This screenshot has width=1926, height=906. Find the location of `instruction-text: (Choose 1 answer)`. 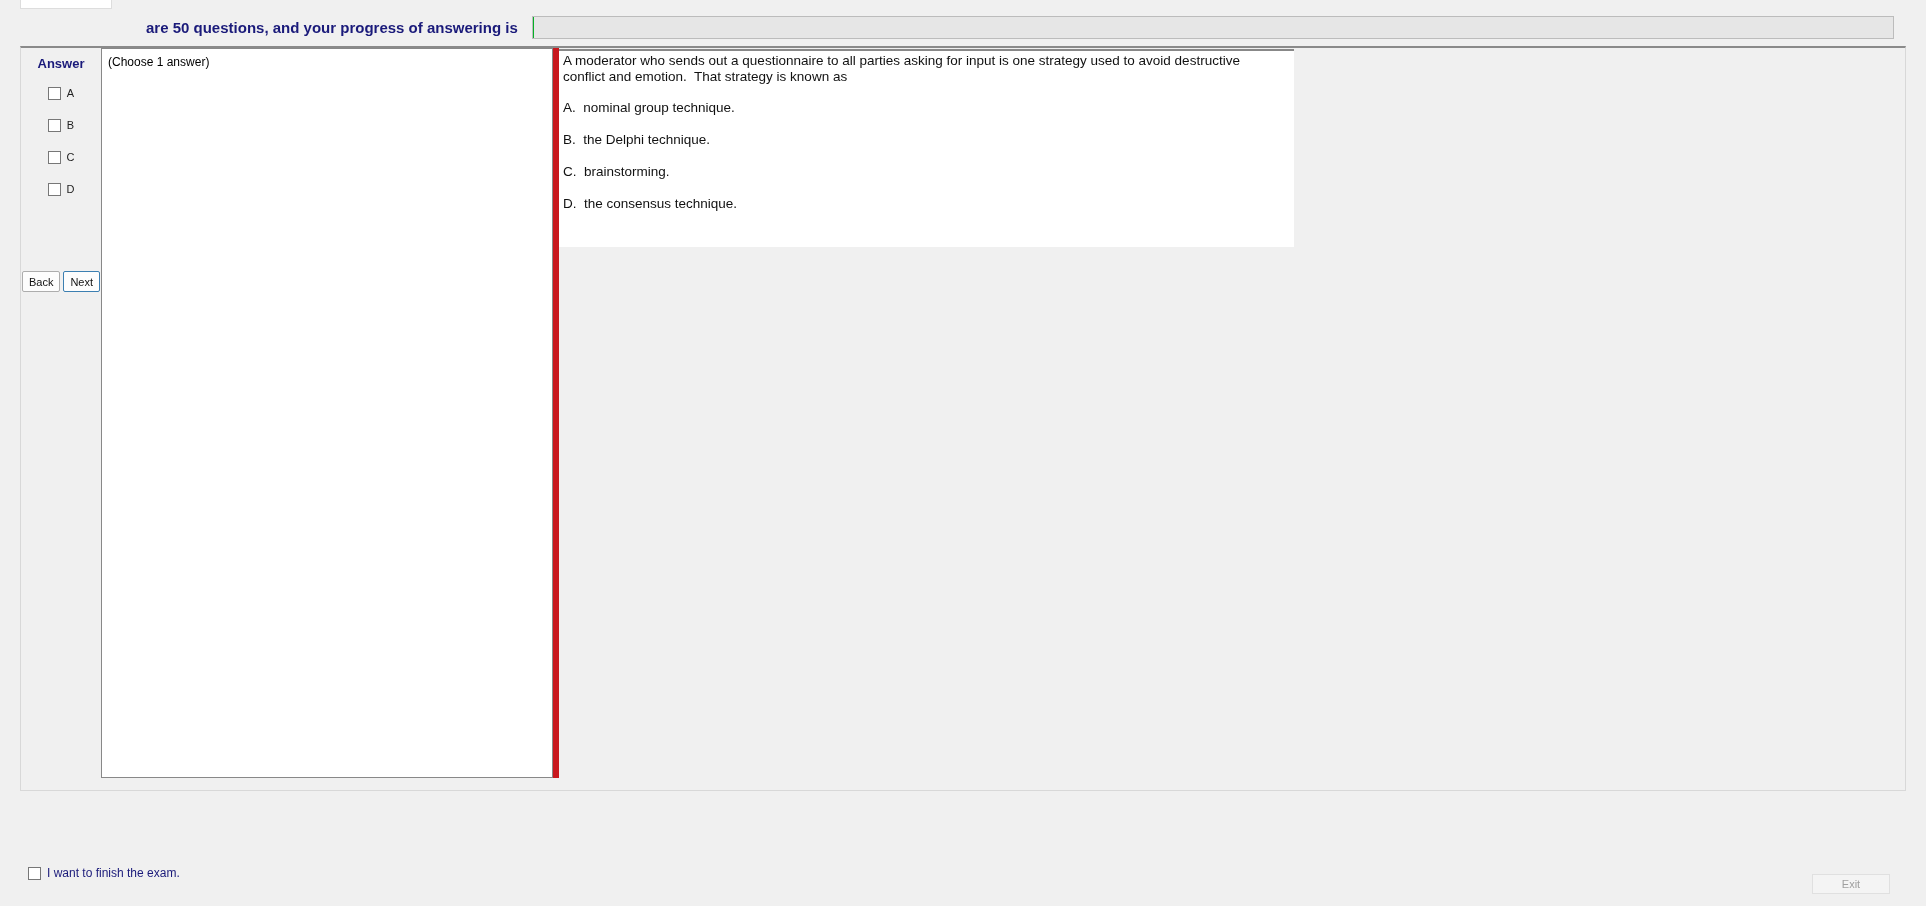

instruction-text: (Choose 1 answer) is located at coordinates (159, 62).